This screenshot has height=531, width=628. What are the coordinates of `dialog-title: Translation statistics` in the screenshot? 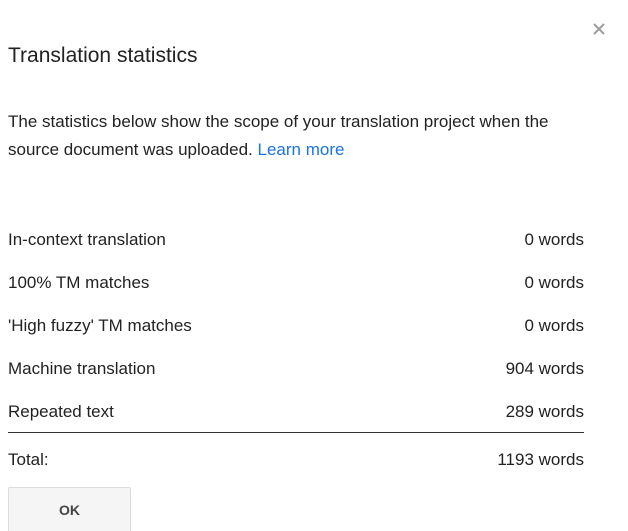 It's located at (103, 55).